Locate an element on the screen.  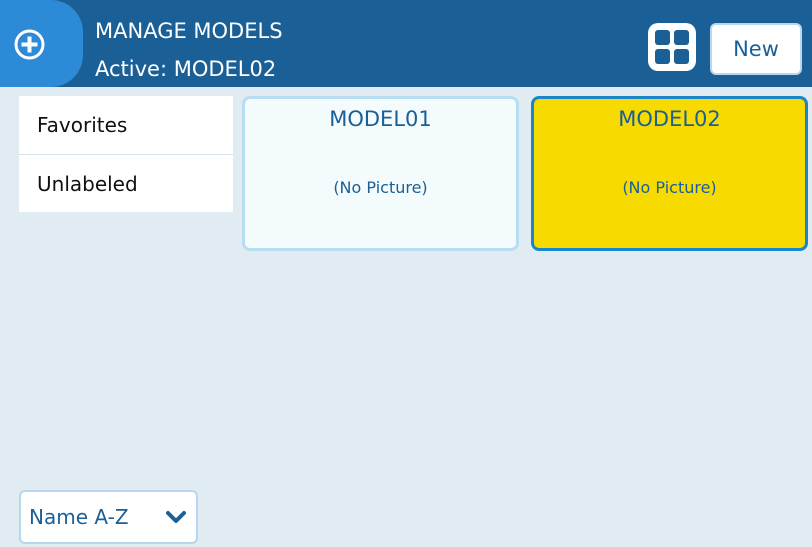
header-divider is located at coordinates (406, 91).